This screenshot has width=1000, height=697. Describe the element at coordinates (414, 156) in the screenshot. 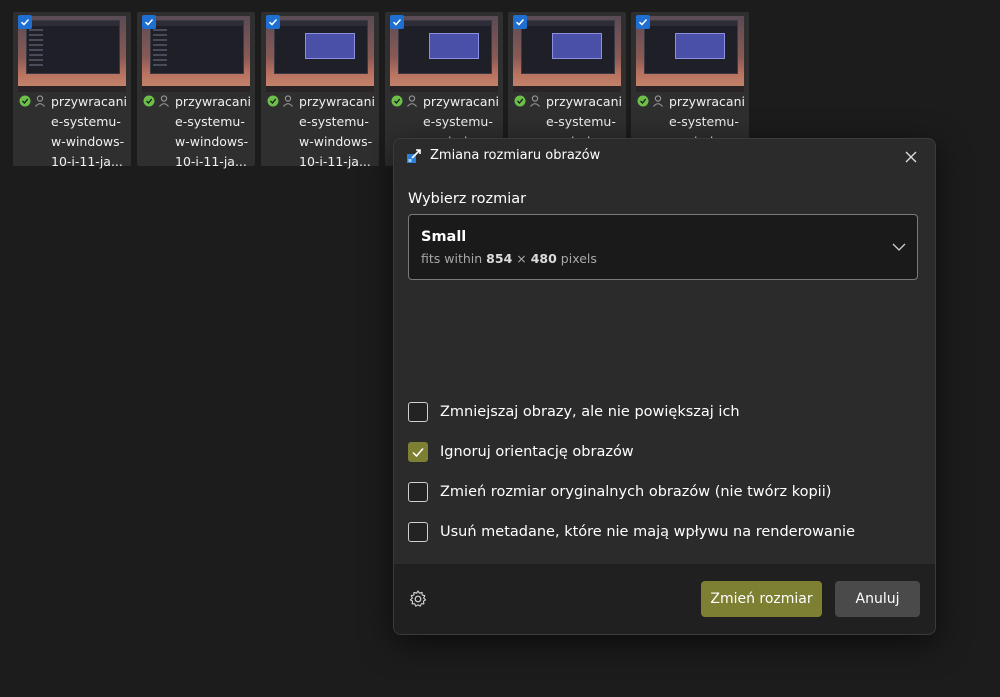

I see `image-resizer-icon` at that location.